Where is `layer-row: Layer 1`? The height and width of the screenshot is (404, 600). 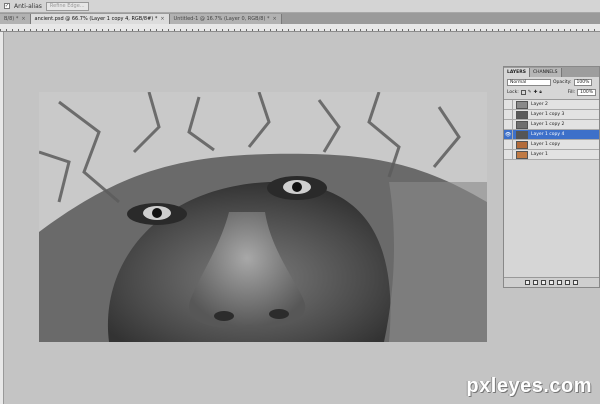 layer-row: Layer 1 is located at coordinates (551, 154).